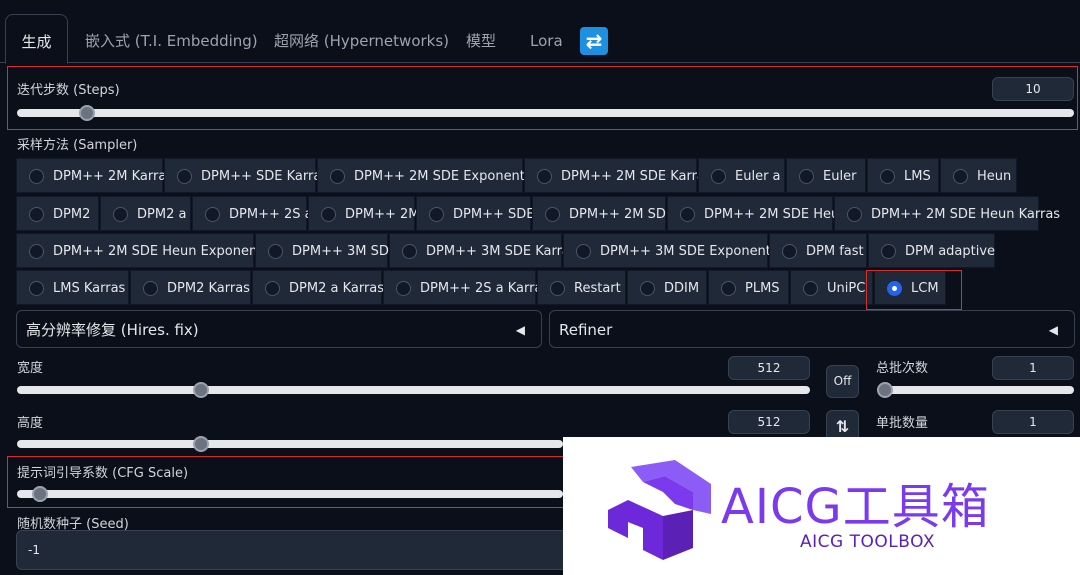 This screenshot has height=575, width=1080. Describe the element at coordinates (769, 422) in the screenshot. I see `height-value-input: 512` at that location.